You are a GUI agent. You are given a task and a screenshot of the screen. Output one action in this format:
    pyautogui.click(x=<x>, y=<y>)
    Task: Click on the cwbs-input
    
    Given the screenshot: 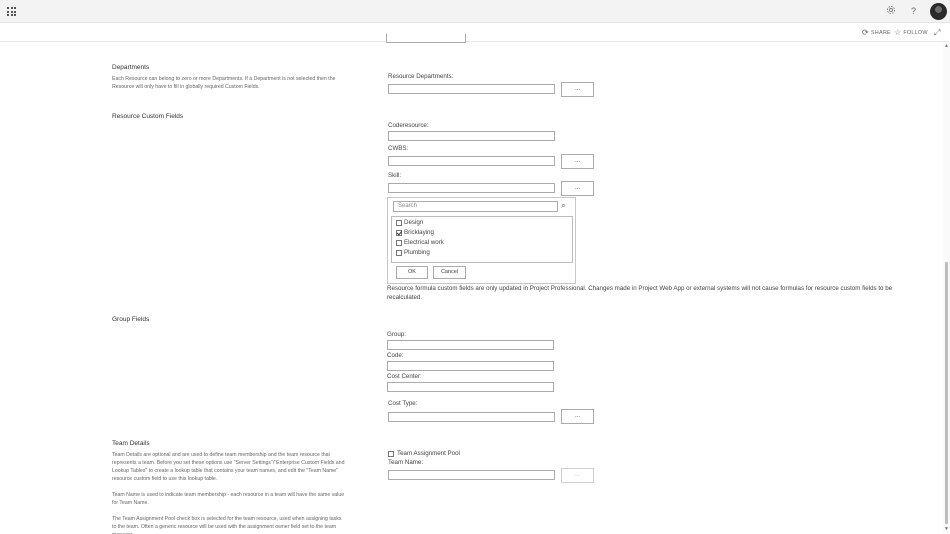 What is the action you would take?
    pyautogui.click(x=471, y=161)
    